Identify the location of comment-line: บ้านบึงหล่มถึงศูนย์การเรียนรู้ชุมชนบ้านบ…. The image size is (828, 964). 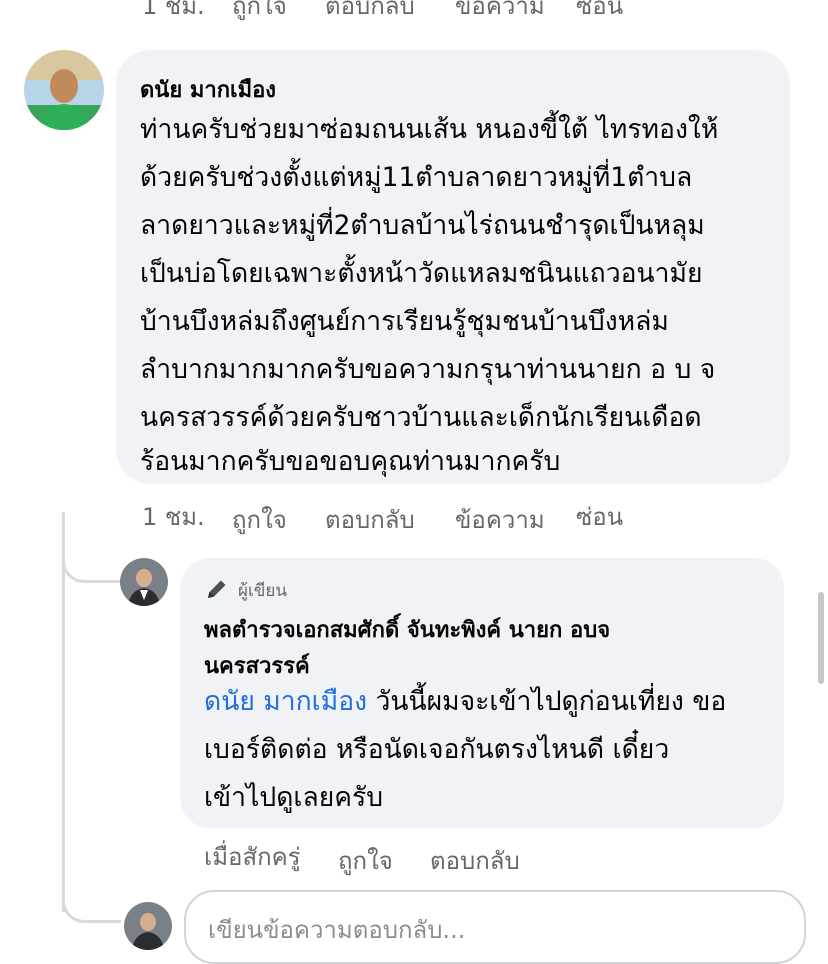
(404, 321).